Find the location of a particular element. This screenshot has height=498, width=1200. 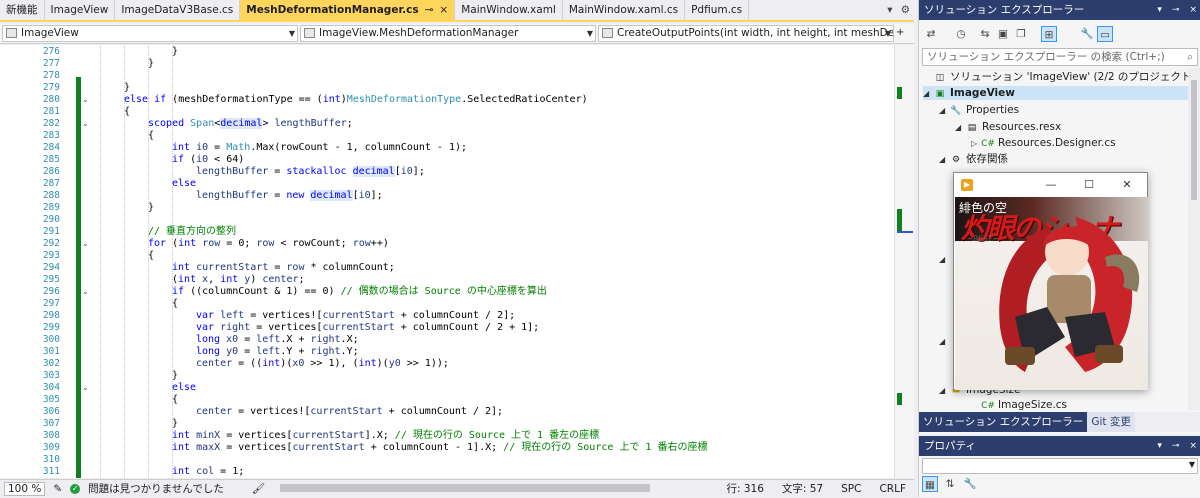

solution-scrollbar is located at coordinates (1194, 239).